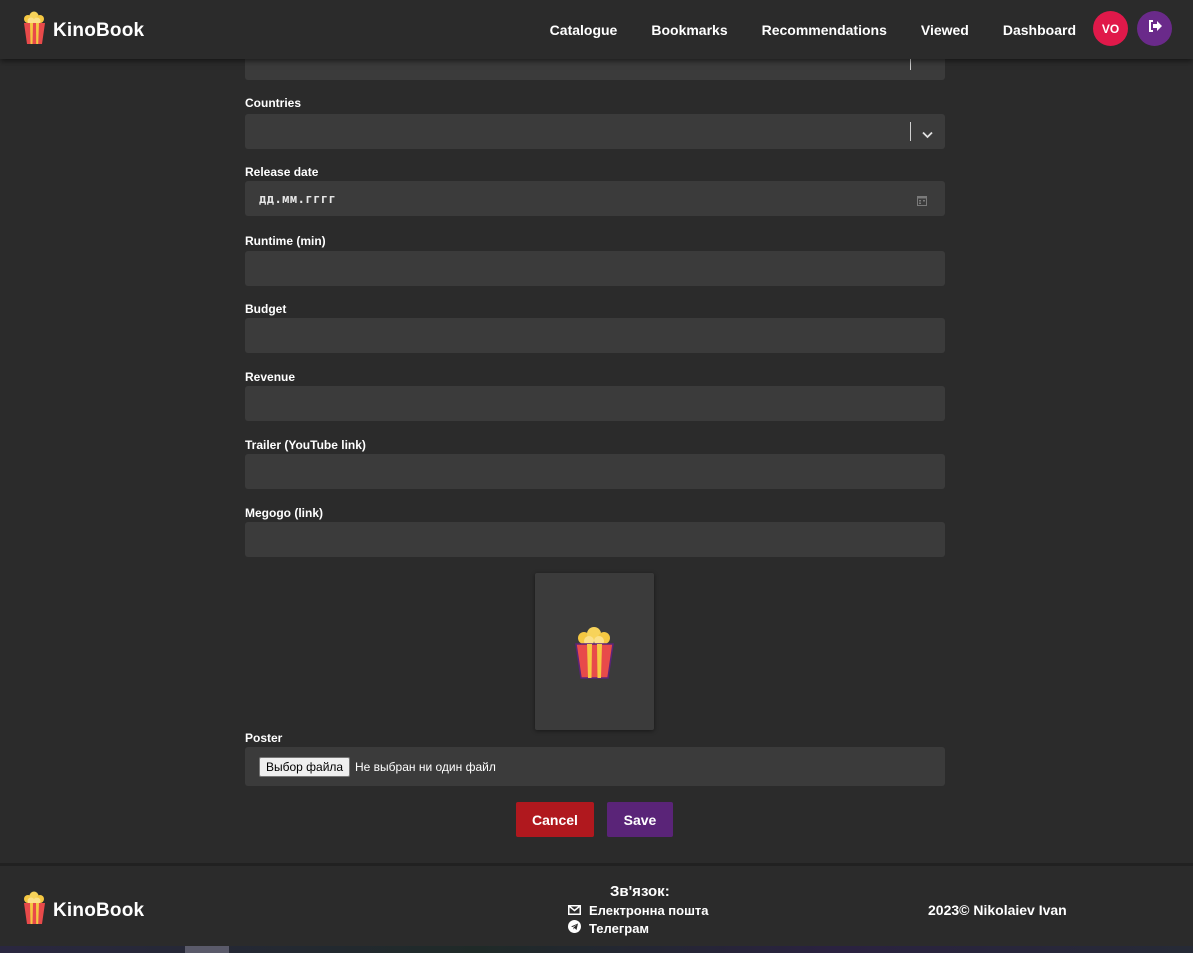 Image resolution: width=1193 pixels, height=953 pixels. What do you see at coordinates (945, 30) in the screenshot?
I see `nav-viewed: Viewed` at bounding box center [945, 30].